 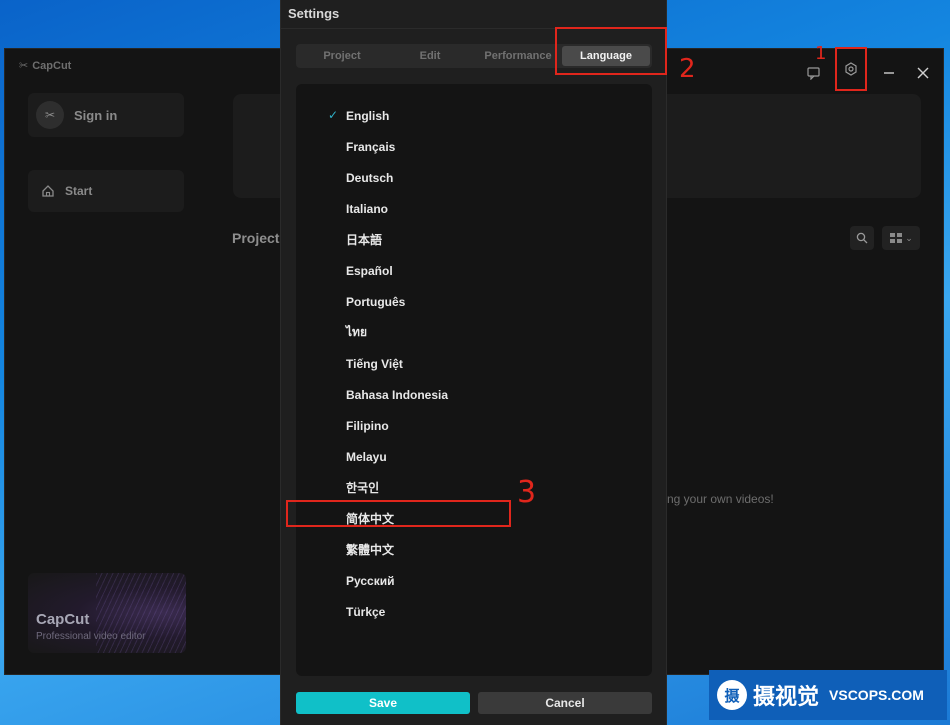 I want to click on cancel-button: Cancel, so click(x=565, y=703).